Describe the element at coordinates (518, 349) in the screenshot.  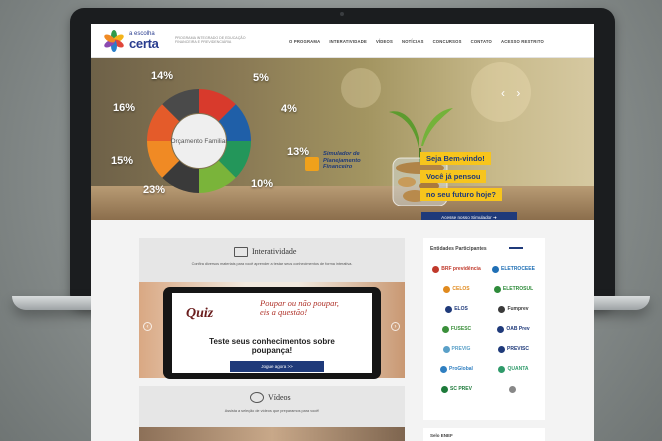
I see `entity-logo-label: PREVISC` at that location.